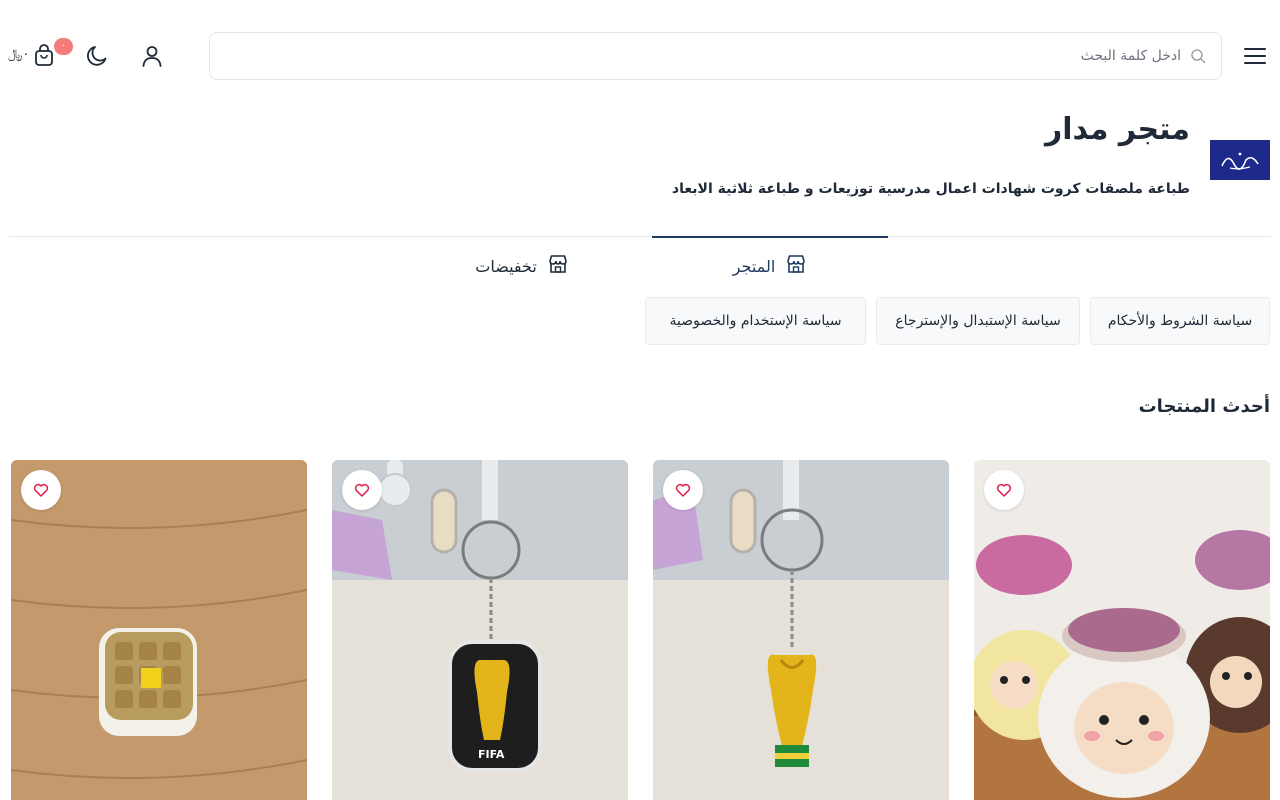  Describe the element at coordinates (1198, 56) in the screenshot. I see `search-icon` at that location.